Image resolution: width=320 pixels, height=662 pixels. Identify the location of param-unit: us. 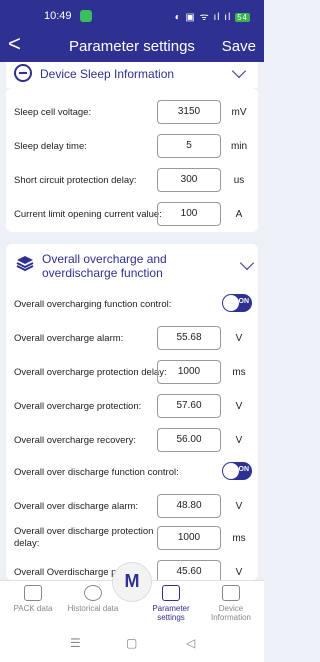
(239, 180).